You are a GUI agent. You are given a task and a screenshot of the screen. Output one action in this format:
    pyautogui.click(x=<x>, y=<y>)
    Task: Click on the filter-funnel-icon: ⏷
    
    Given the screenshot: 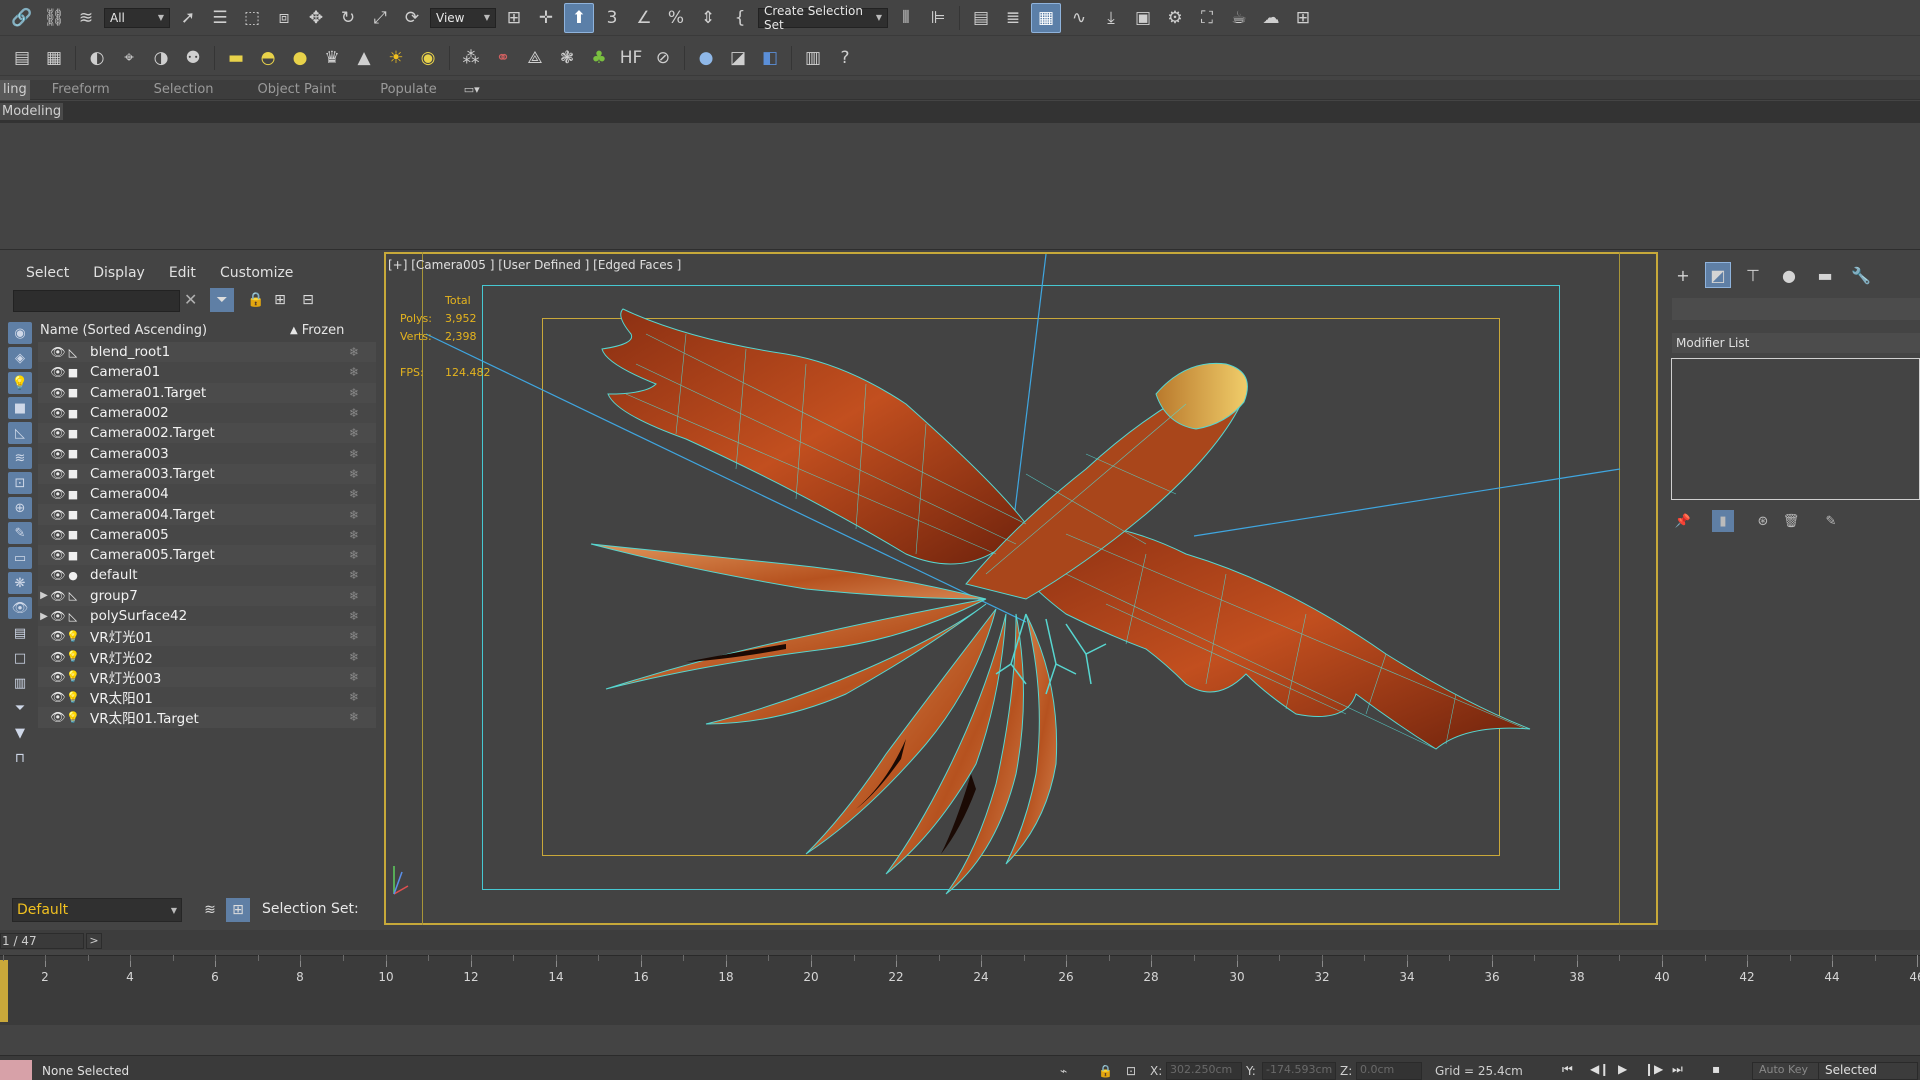 What is the action you would take?
    pyautogui.click(x=20, y=708)
    